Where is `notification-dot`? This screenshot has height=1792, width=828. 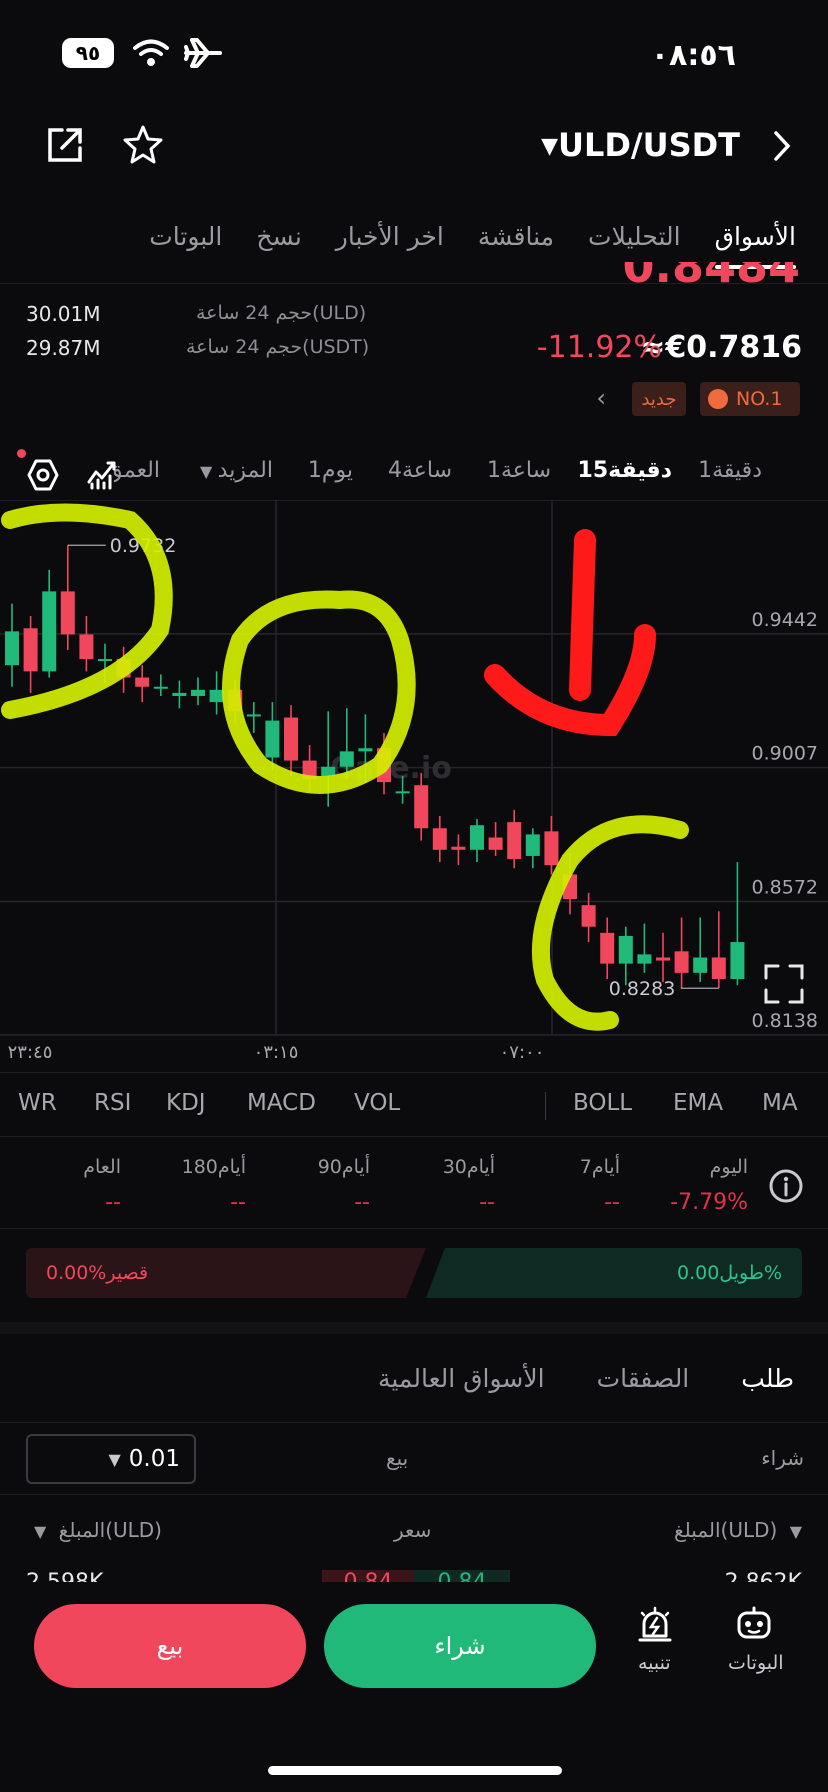
notification-dot is located at coordinates (21, 453).